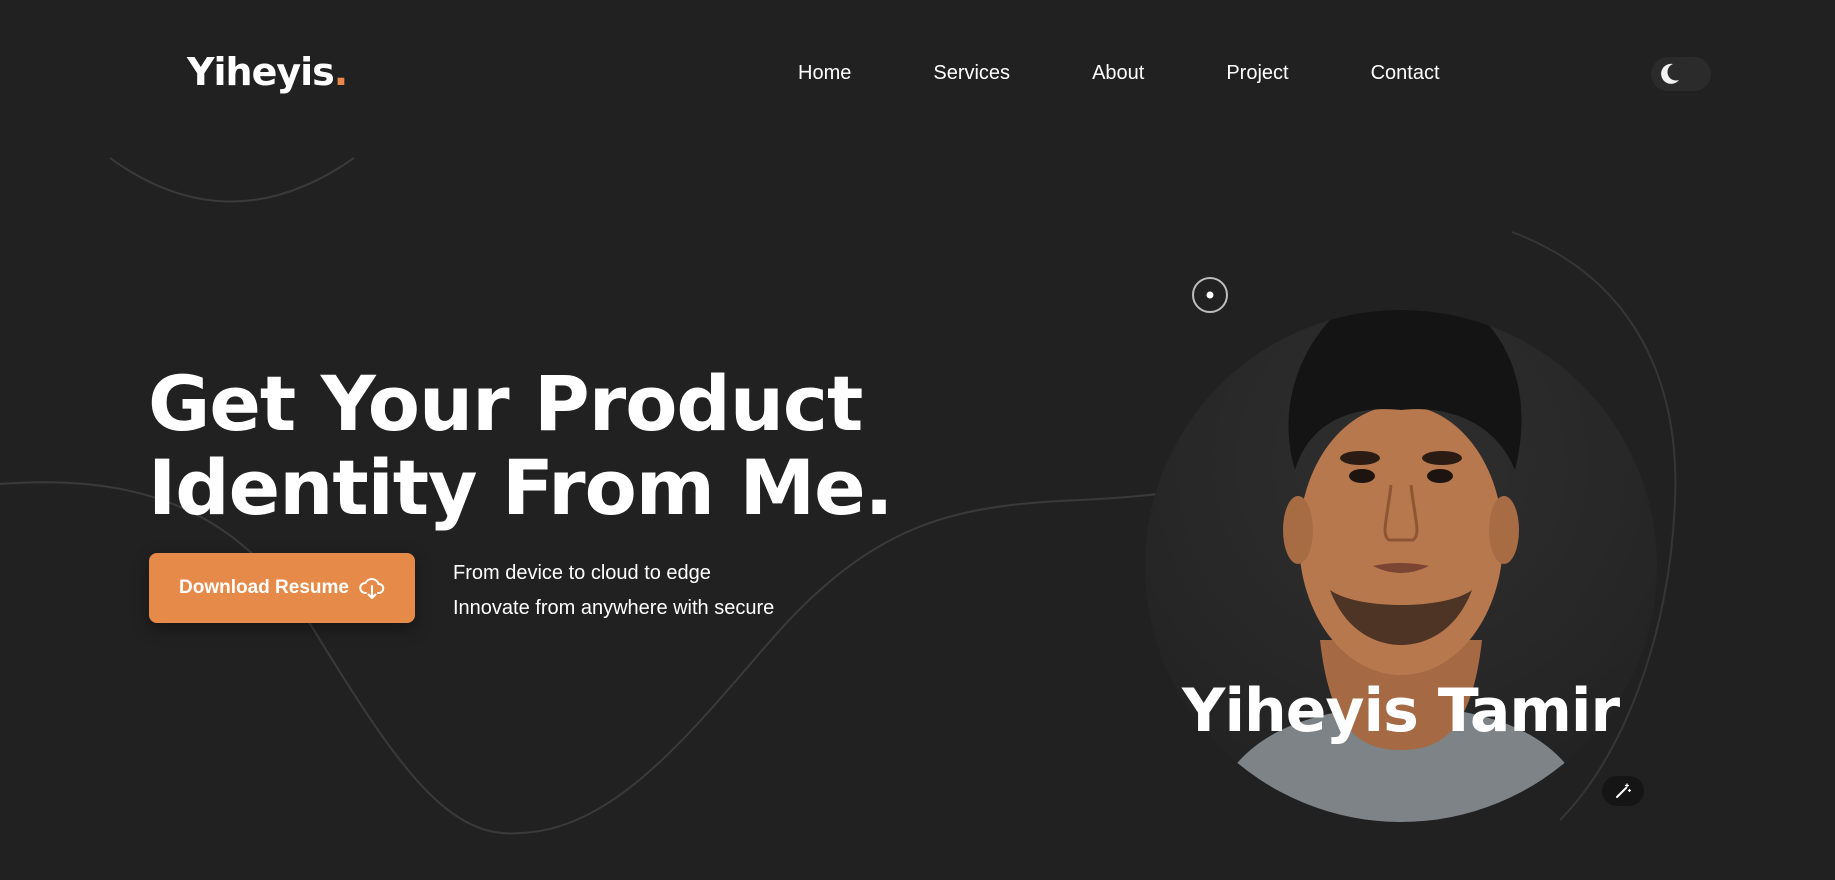  I want to click on theme-toggle, so click(1681, 74).